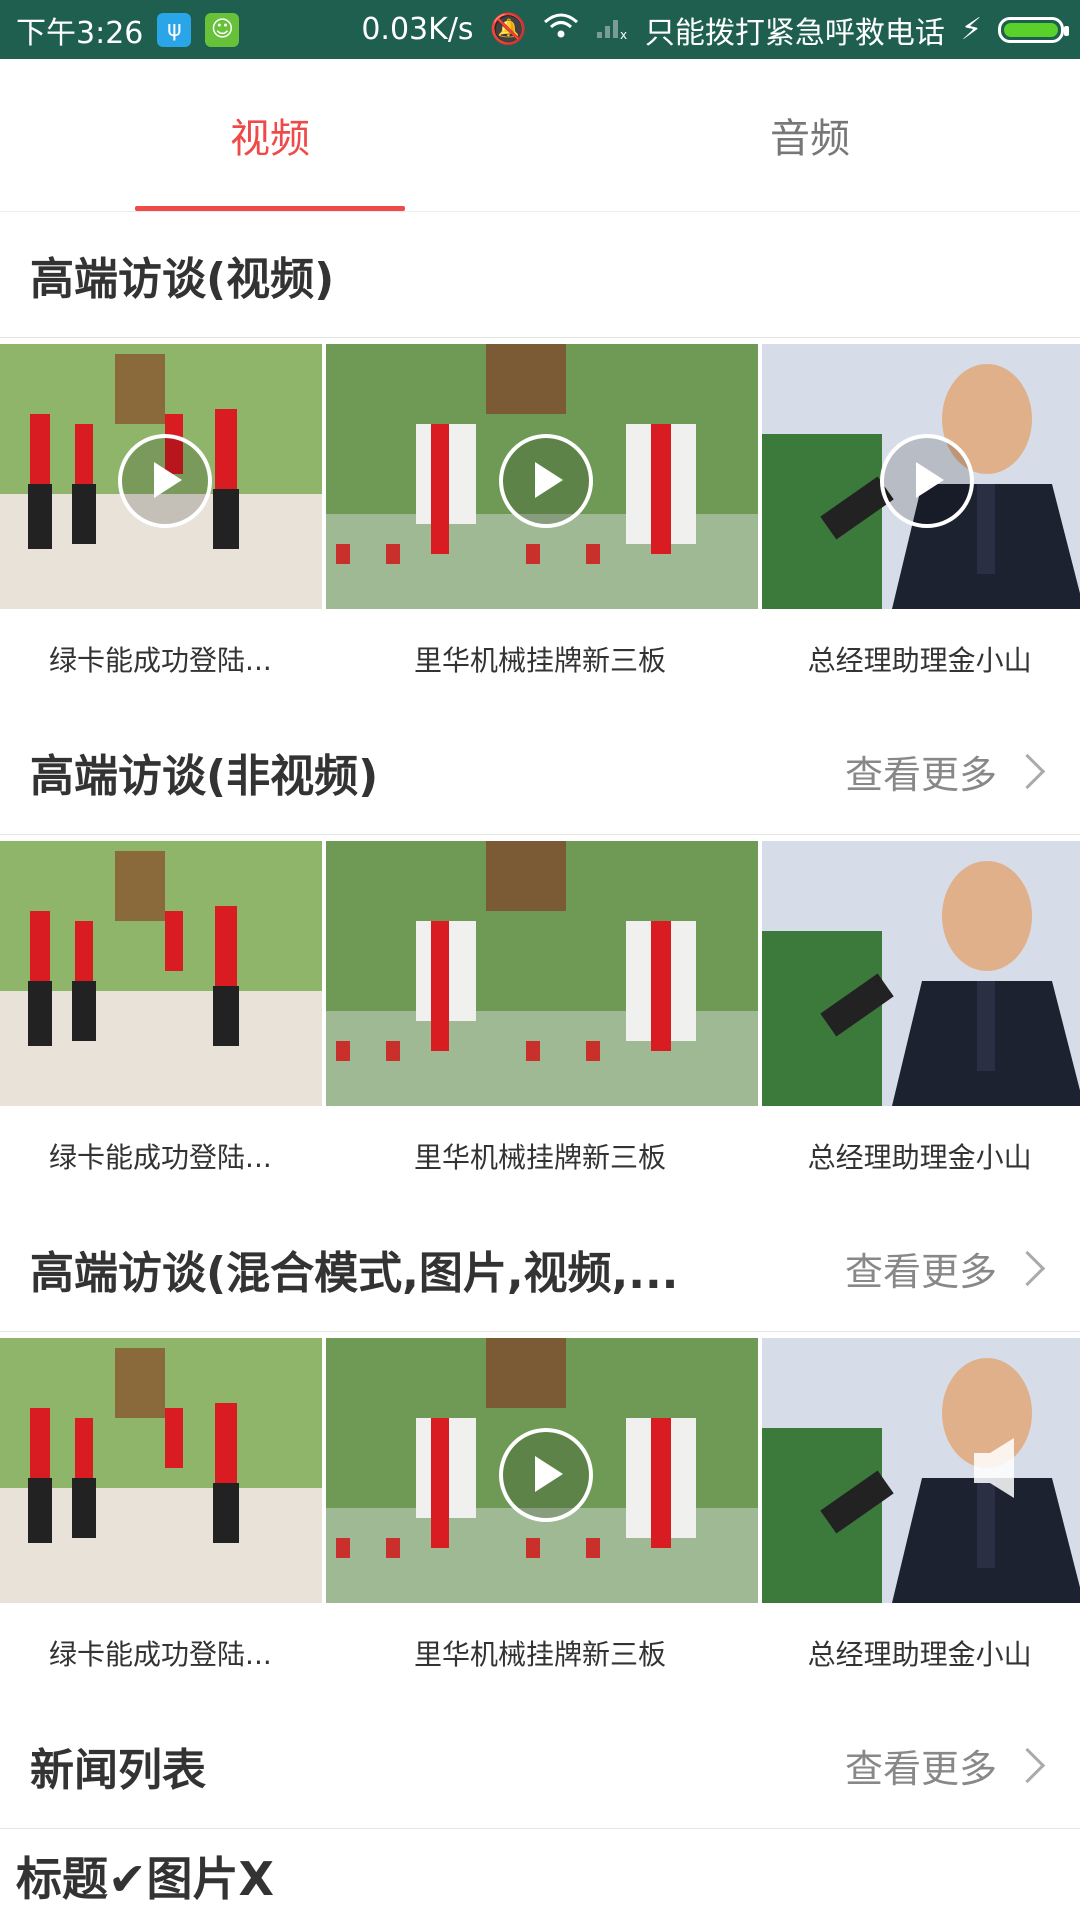  I want to click on tab-bar: 视频 音频, so click(540, 135).